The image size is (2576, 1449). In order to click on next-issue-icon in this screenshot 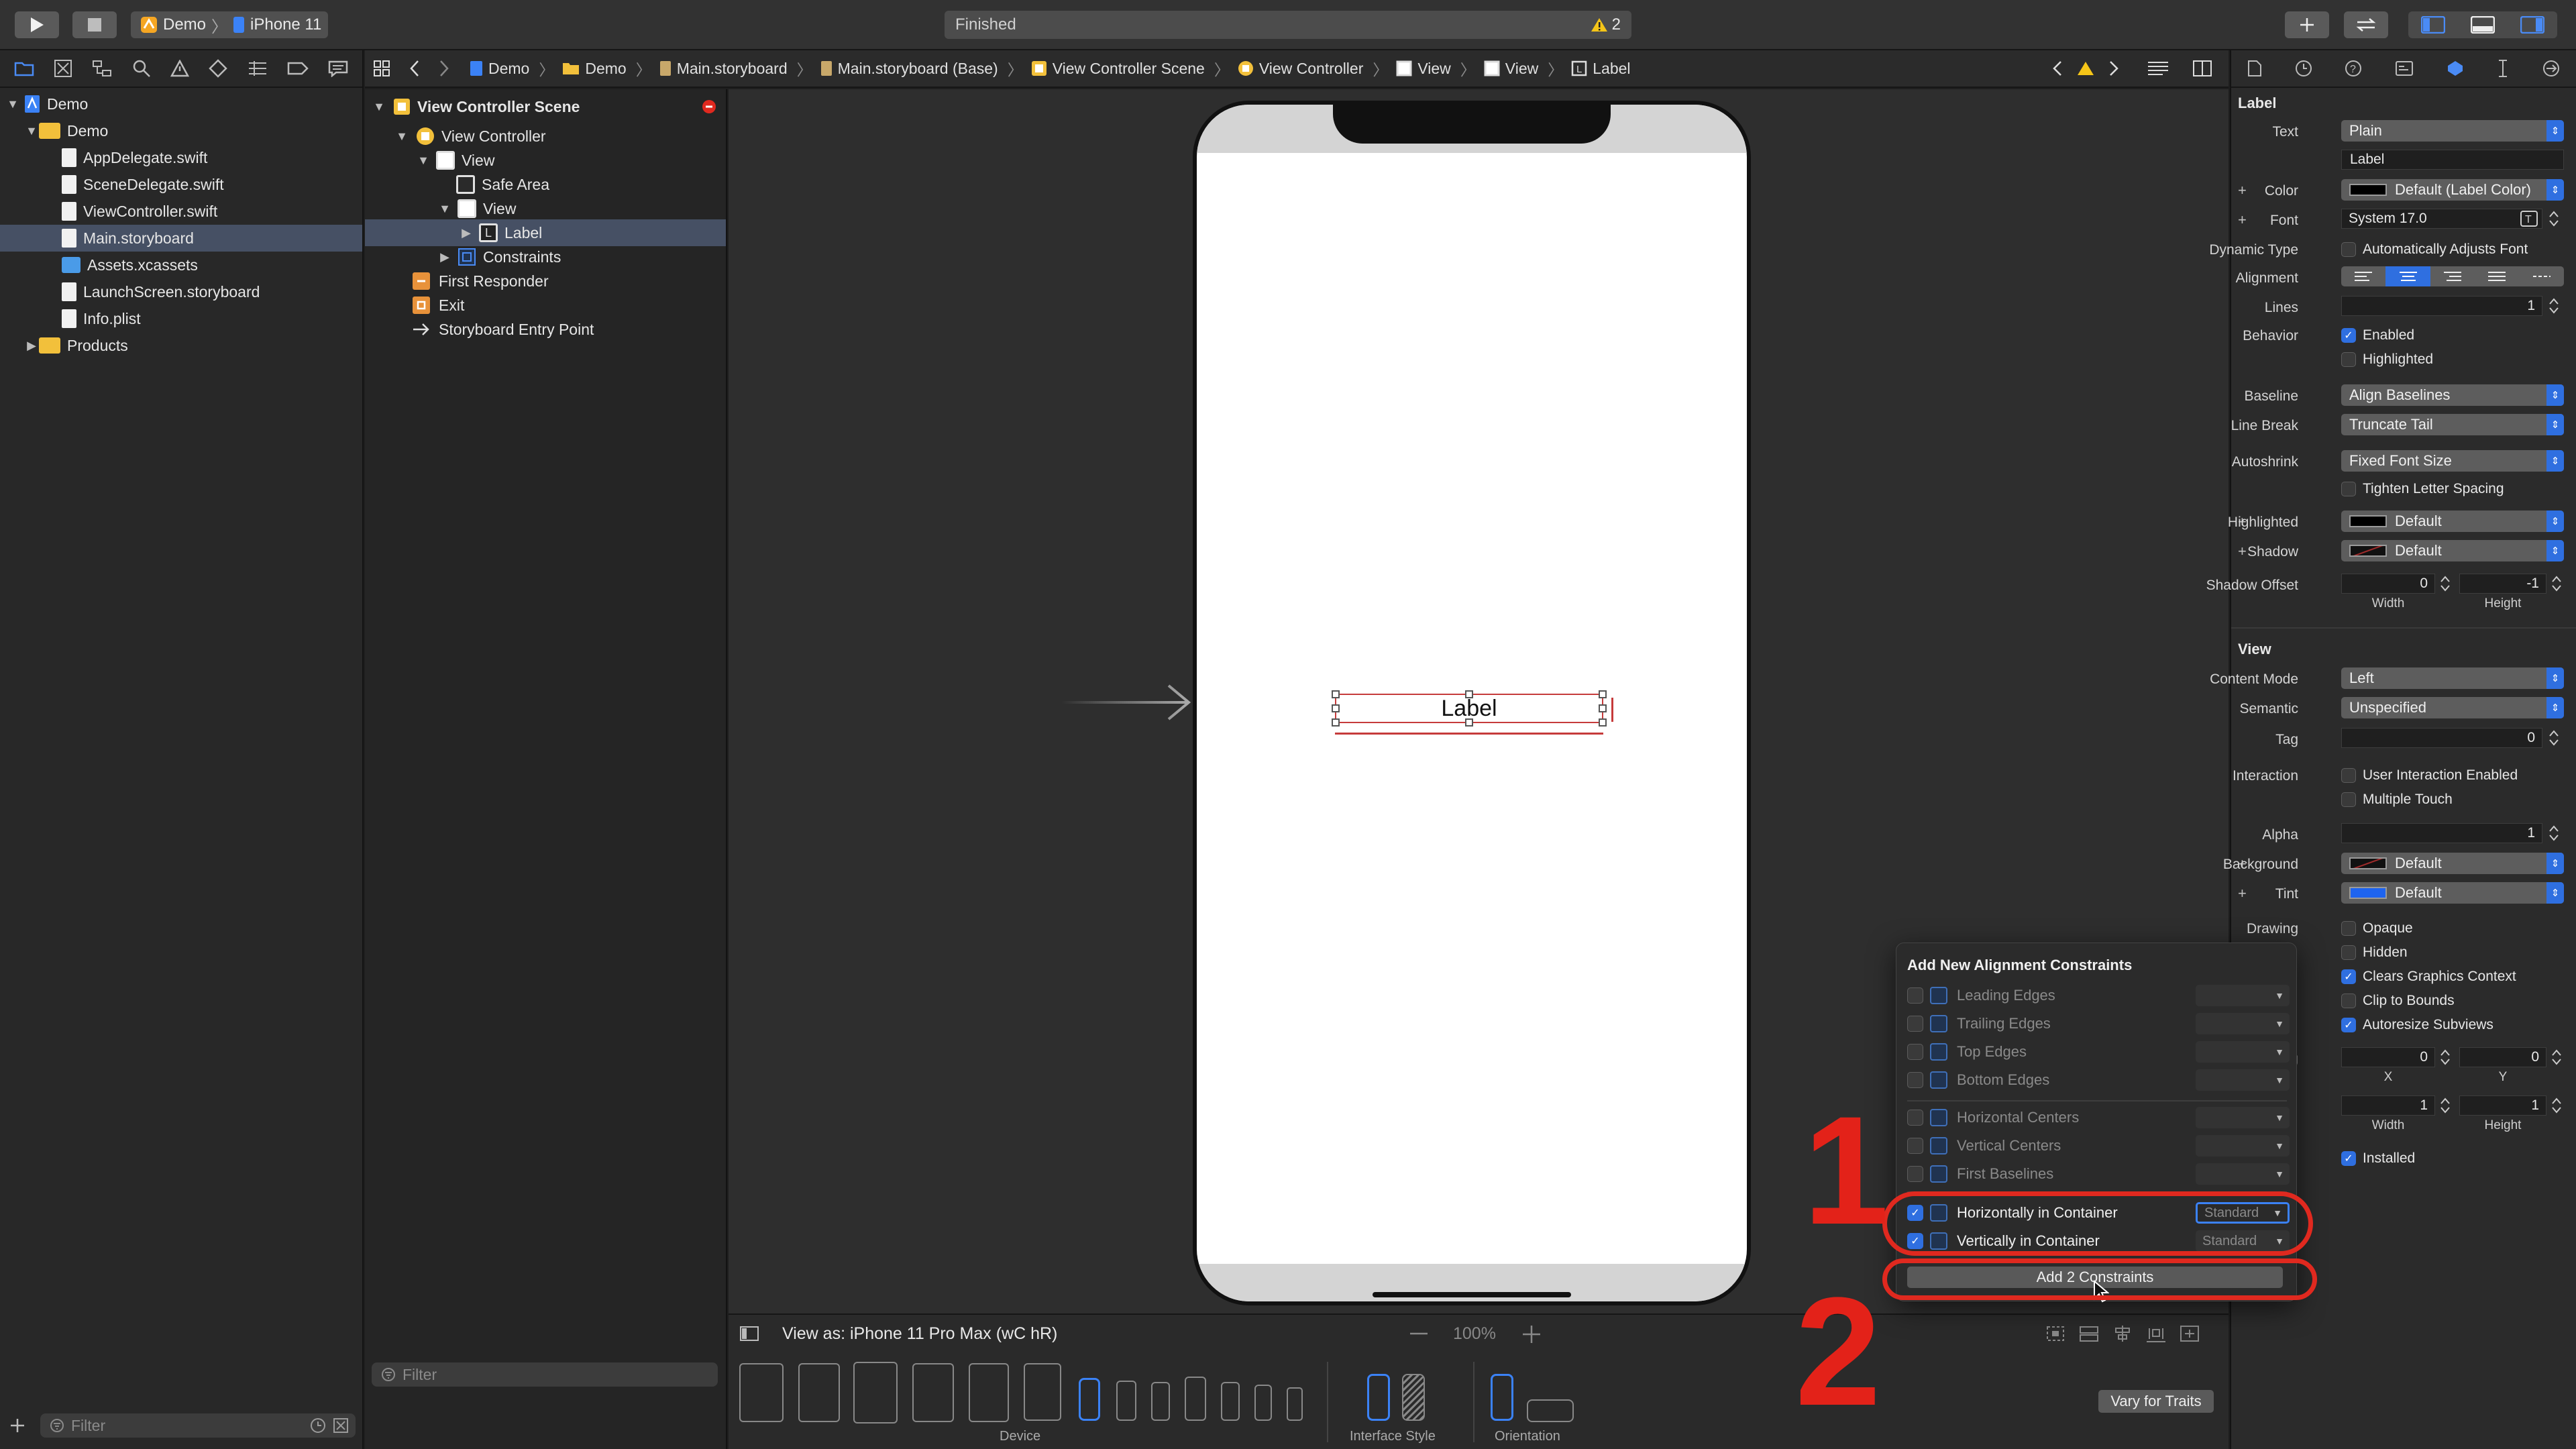, I will do `click(2113, 68)`.